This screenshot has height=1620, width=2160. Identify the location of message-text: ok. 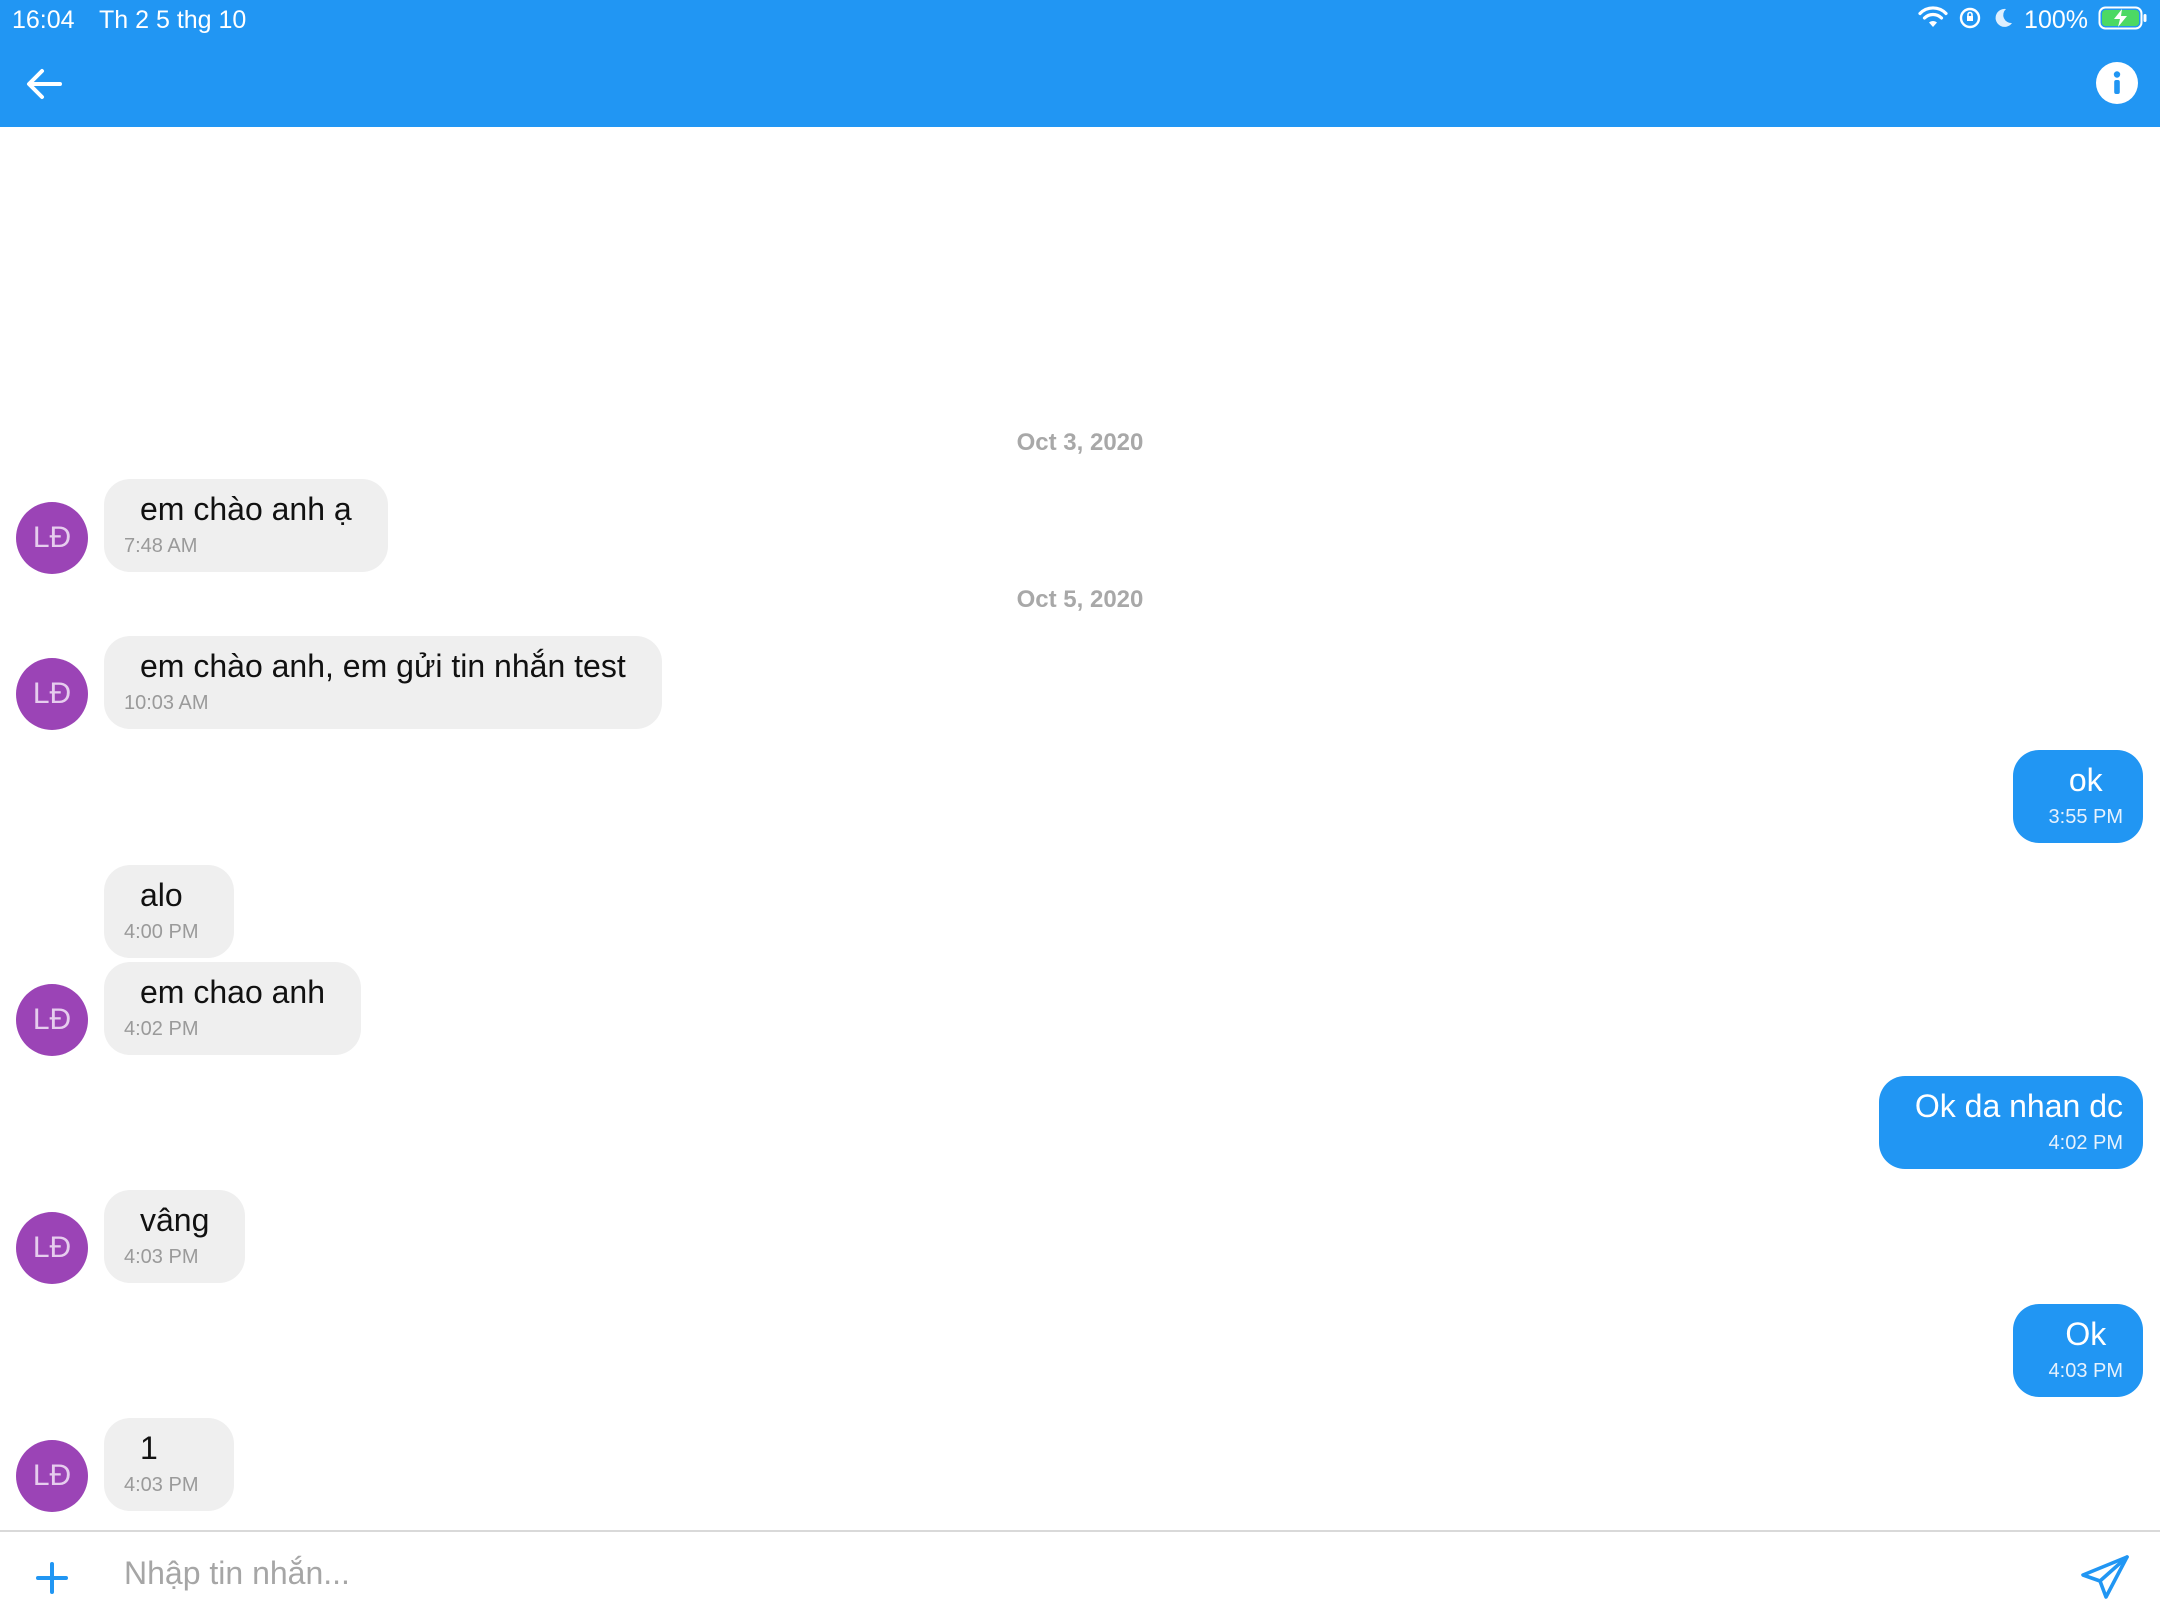
(2085, 780).